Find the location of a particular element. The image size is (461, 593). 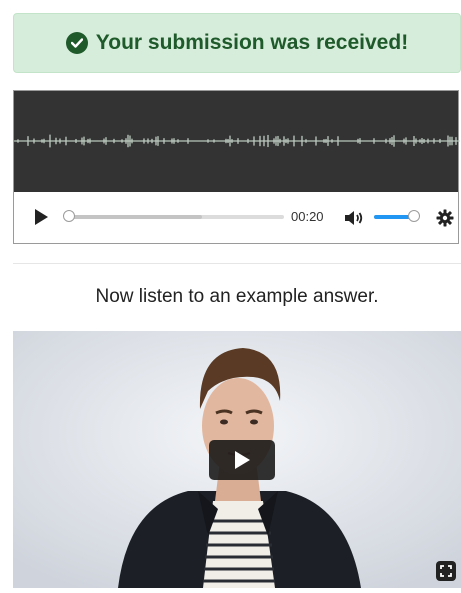

audio-seek-bar is located at coordinates (176, 217).